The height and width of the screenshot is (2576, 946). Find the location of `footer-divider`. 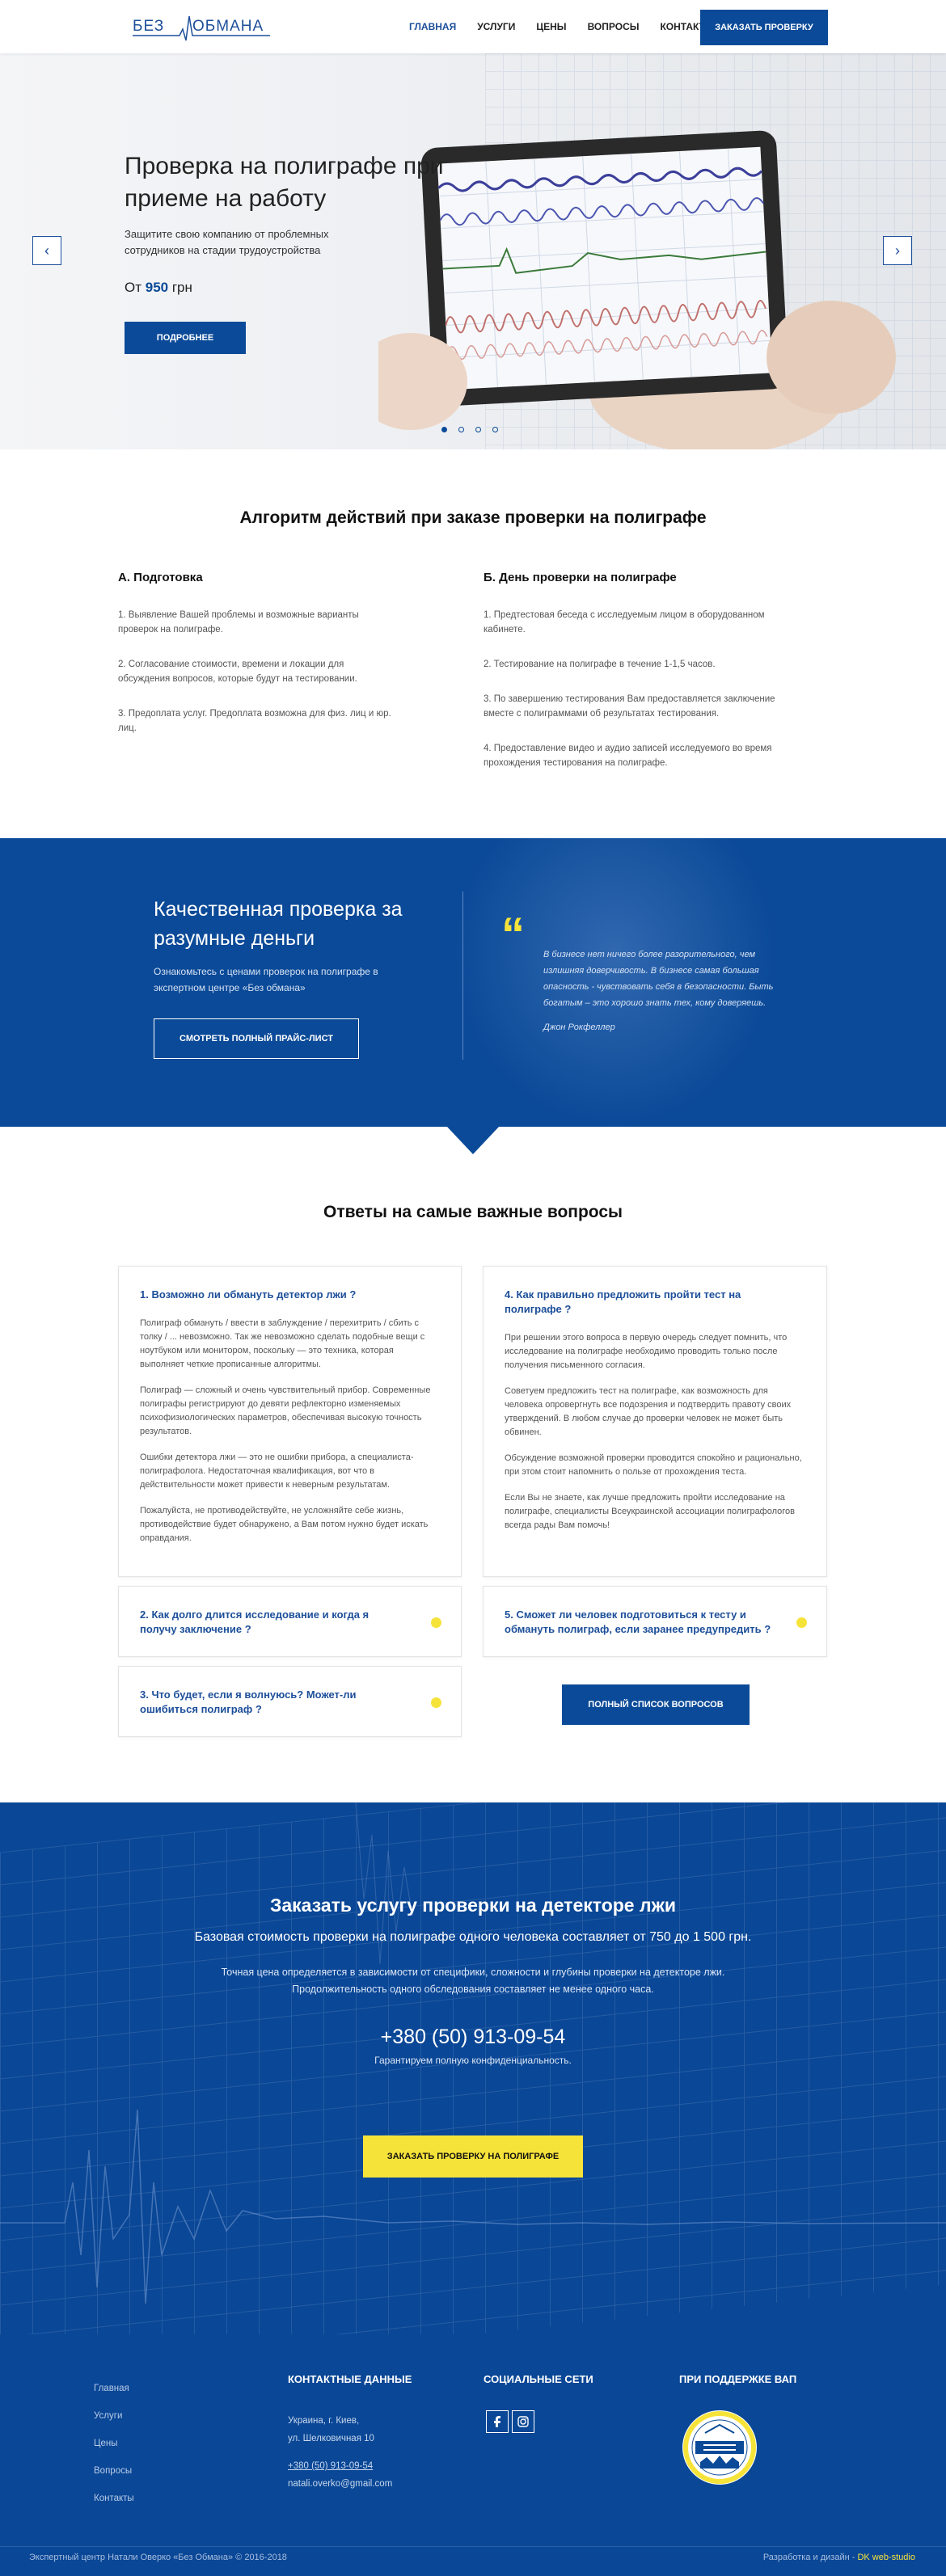

footer-divider is located at coordinates (473, 2546).